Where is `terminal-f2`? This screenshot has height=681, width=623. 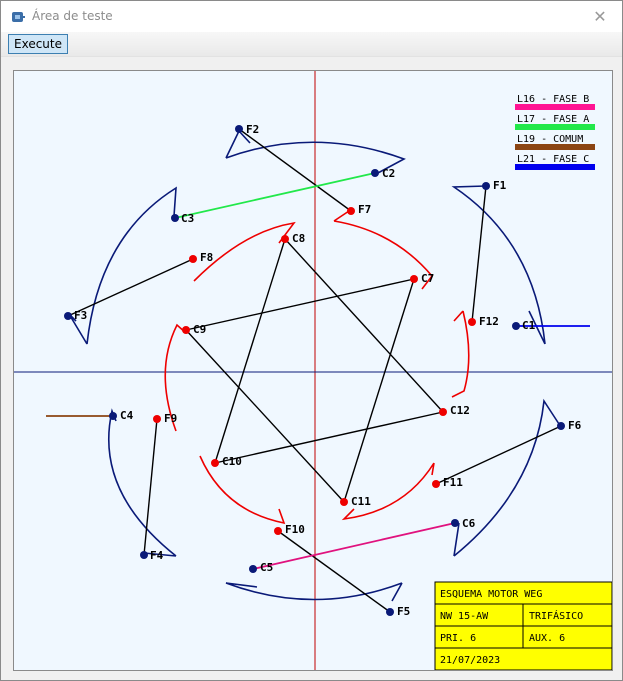 terminal-f2 is located at coordinates (239, 129).